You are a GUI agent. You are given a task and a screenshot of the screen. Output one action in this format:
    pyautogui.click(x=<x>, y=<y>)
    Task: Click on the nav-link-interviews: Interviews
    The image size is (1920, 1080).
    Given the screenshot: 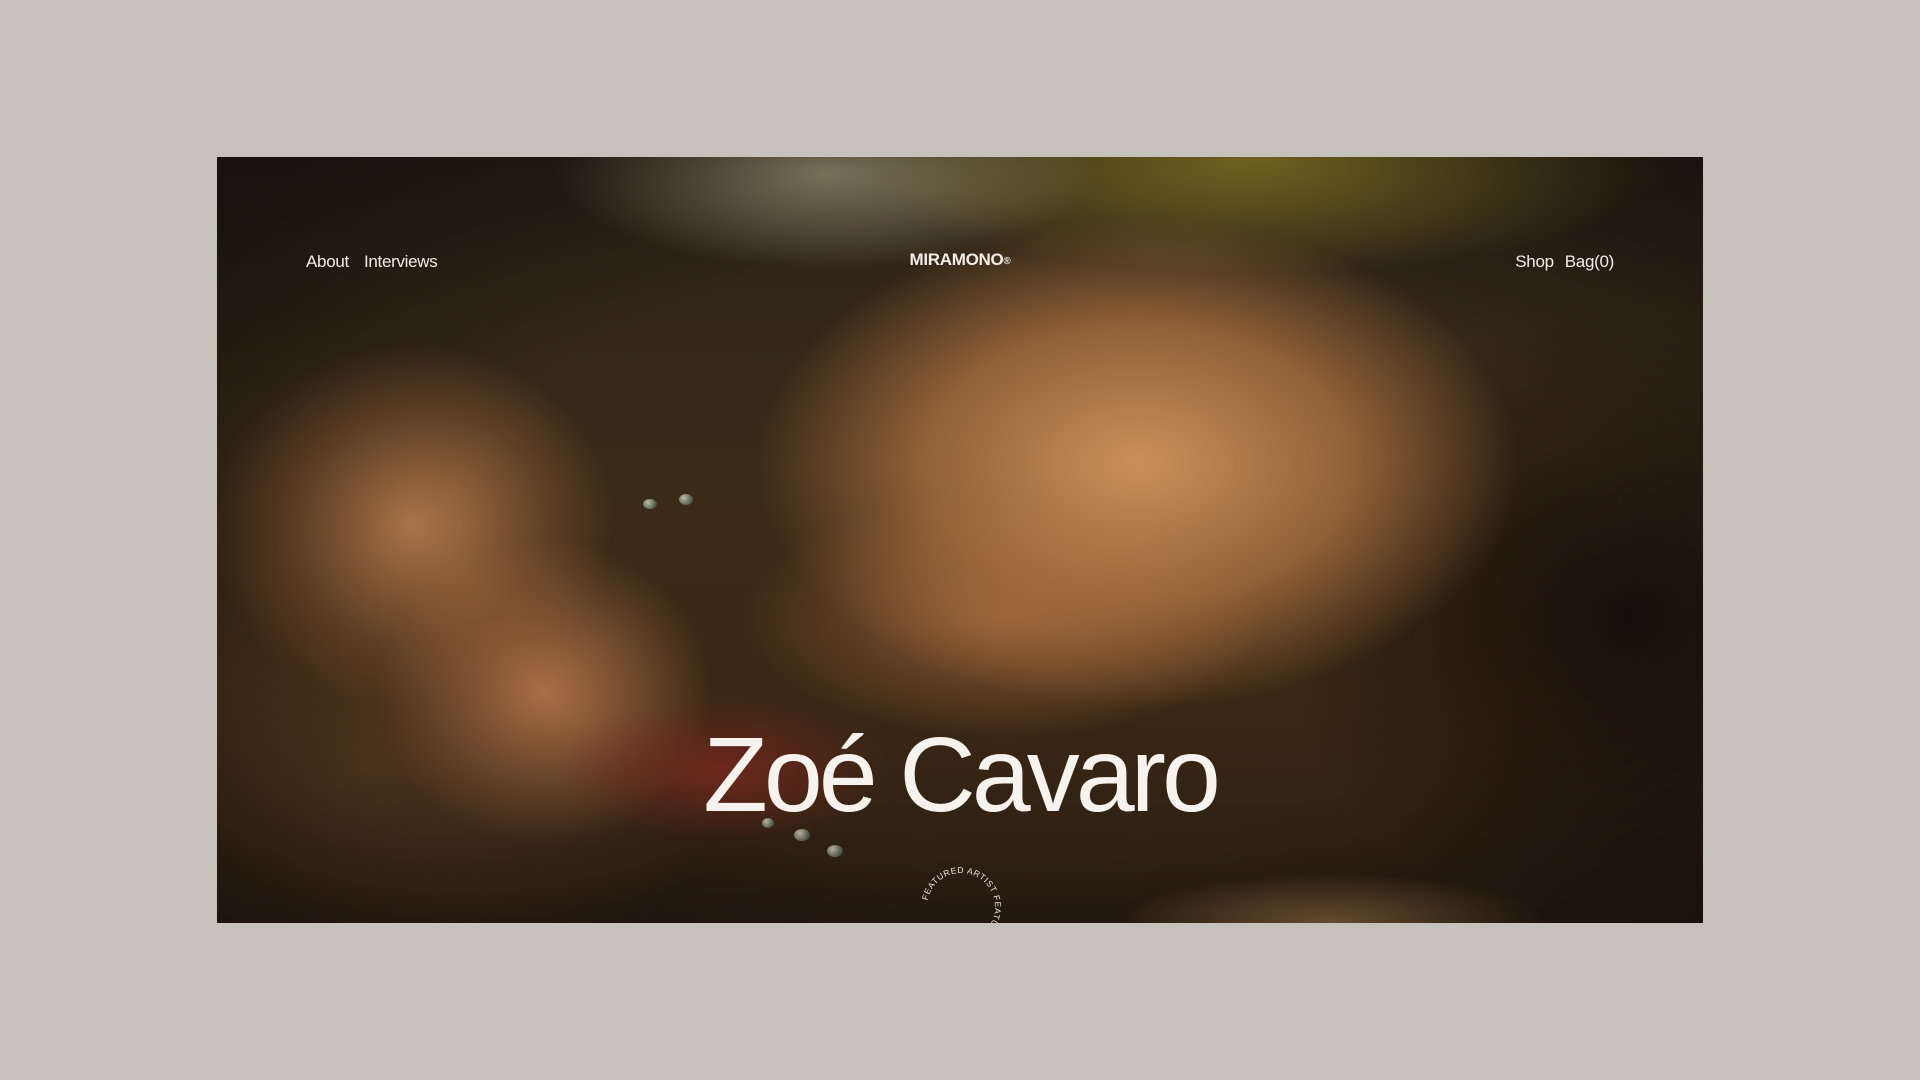 What is the action you would take?
    pyautogui.click(x=401, y=262)
    